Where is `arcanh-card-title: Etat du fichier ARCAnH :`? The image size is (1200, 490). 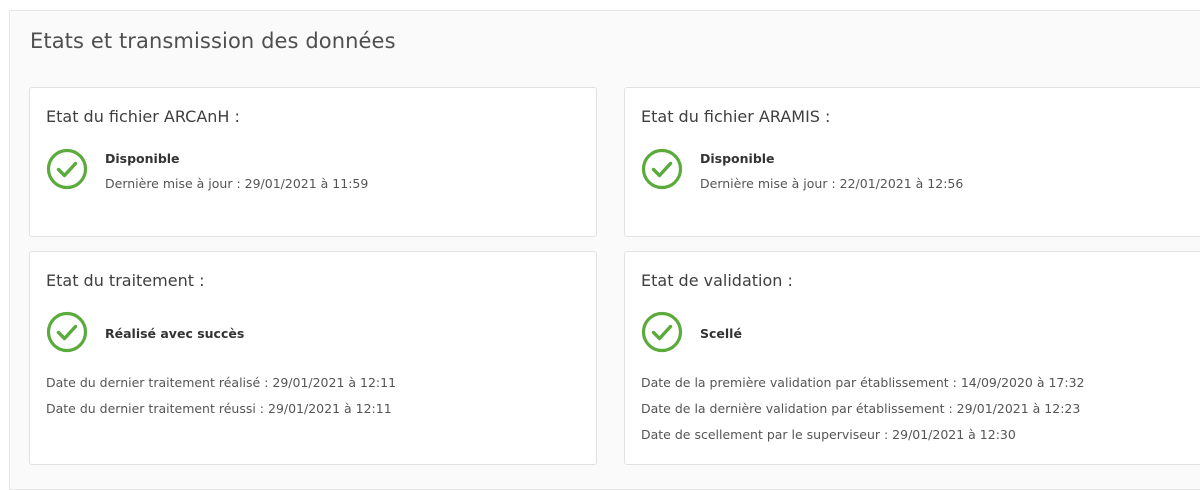 arcanh-card-title: Etat du fichier ARCAnH : is located at coordinates (143, 116).